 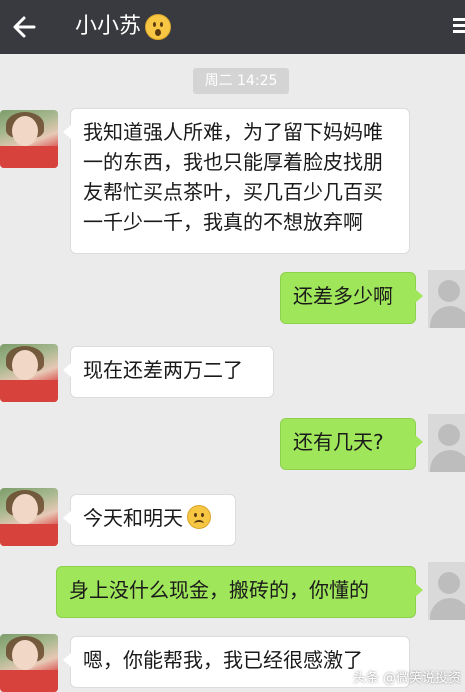 What do you see at coordinates (406, 678) in the screenshot?
I see `watermark: 头条 @微笑说投资` at bounding box center [406, 678].